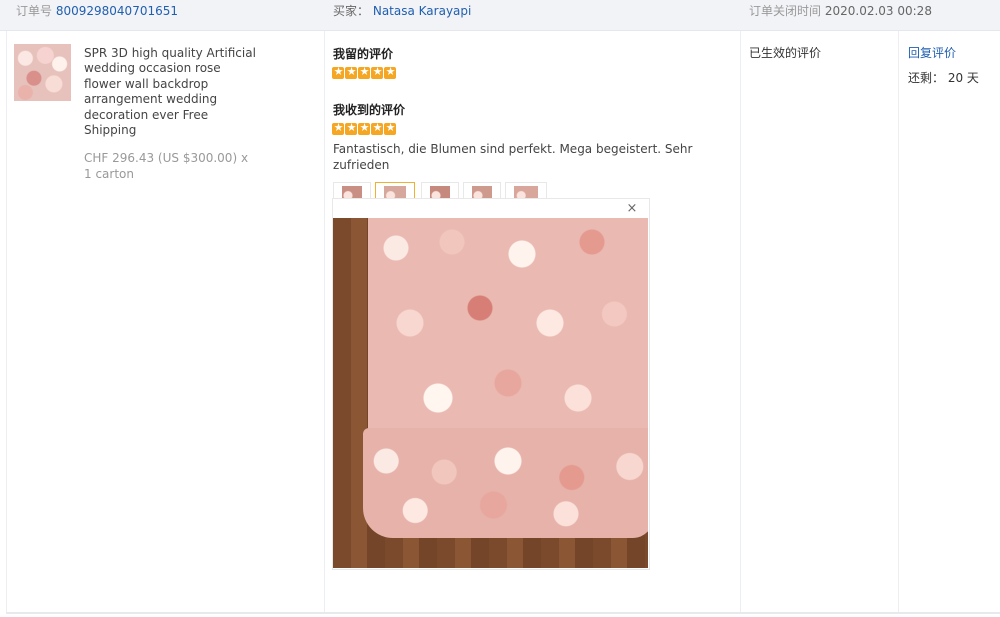 The image size is (1000, 617). Describe the element at coordinates (422, 11) in the screenshot. I see `buyer-name-link: Natasa Karayapi` at that location.